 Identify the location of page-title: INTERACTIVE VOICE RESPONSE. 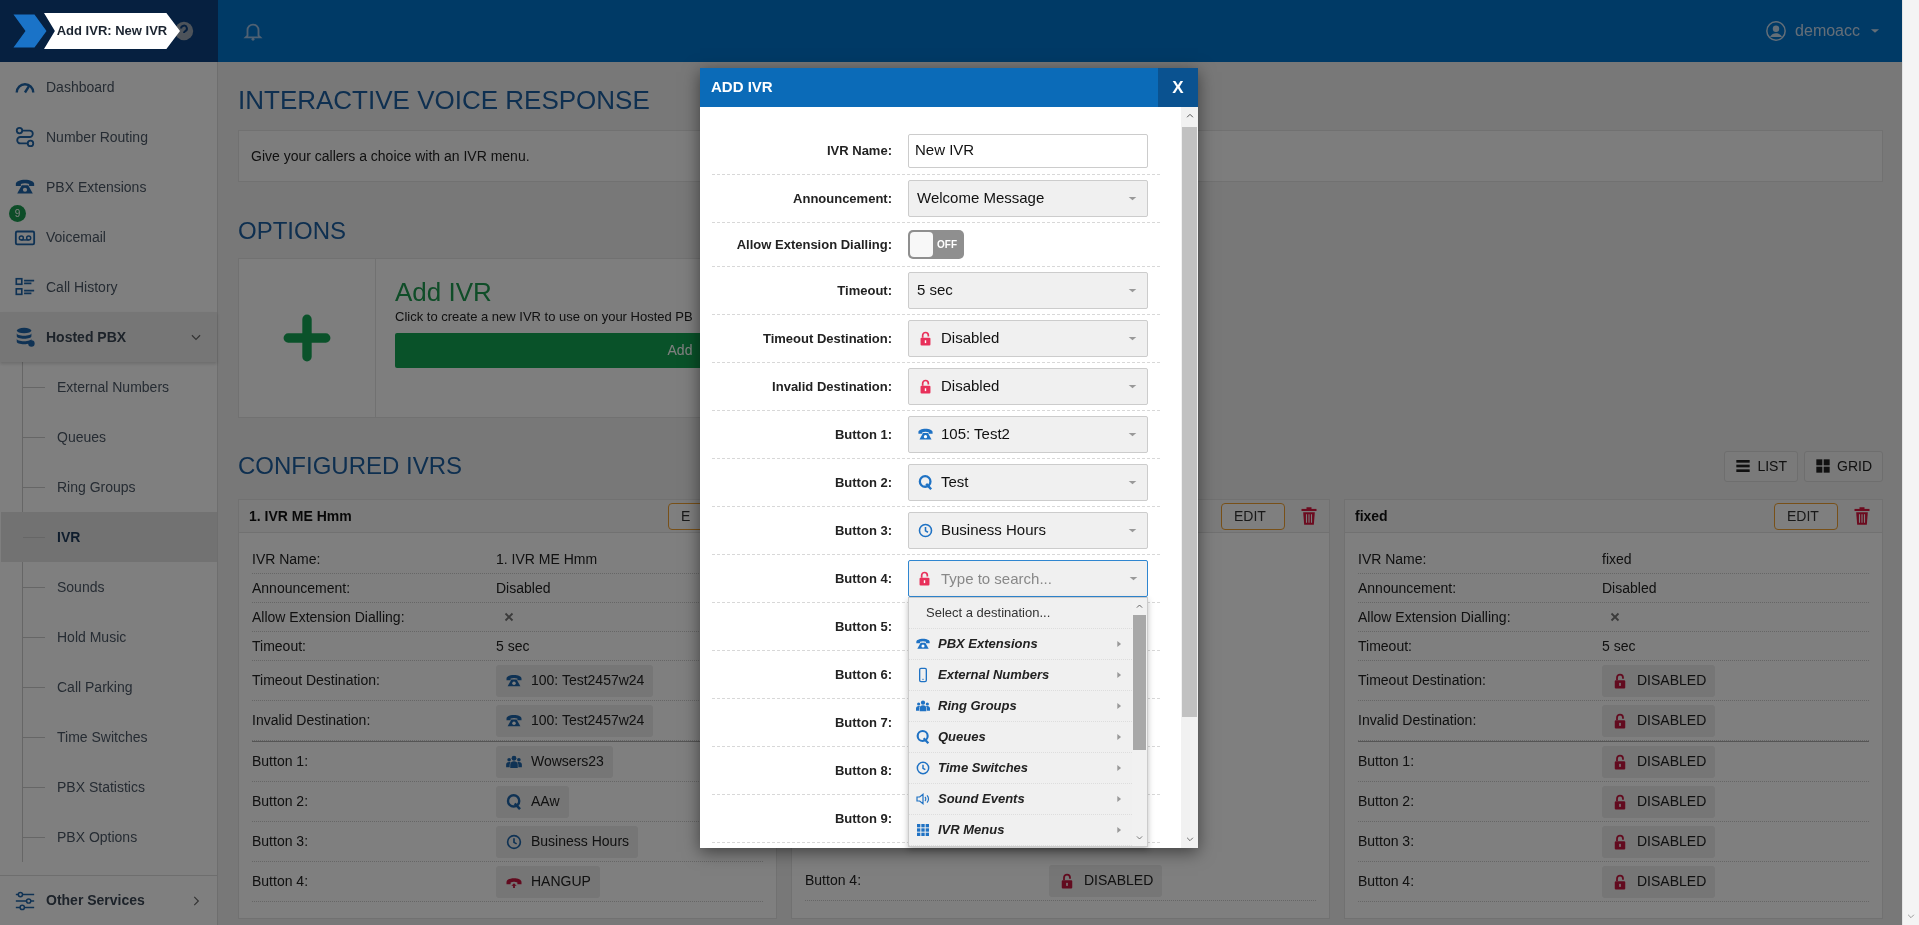
(444, 100).